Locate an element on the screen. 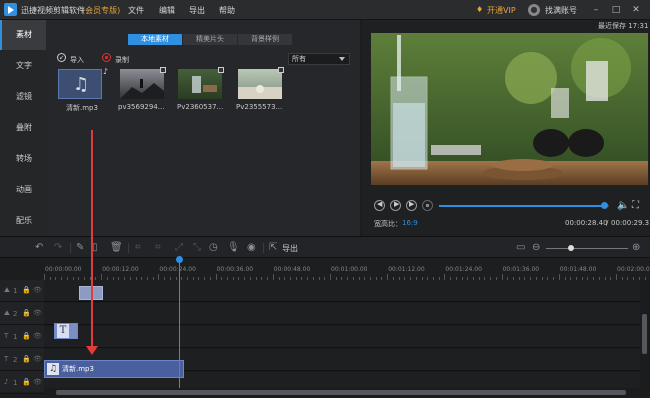 This screenshot has width=650, height=398. export-button: 导出 is located at coordinates (290, 249).